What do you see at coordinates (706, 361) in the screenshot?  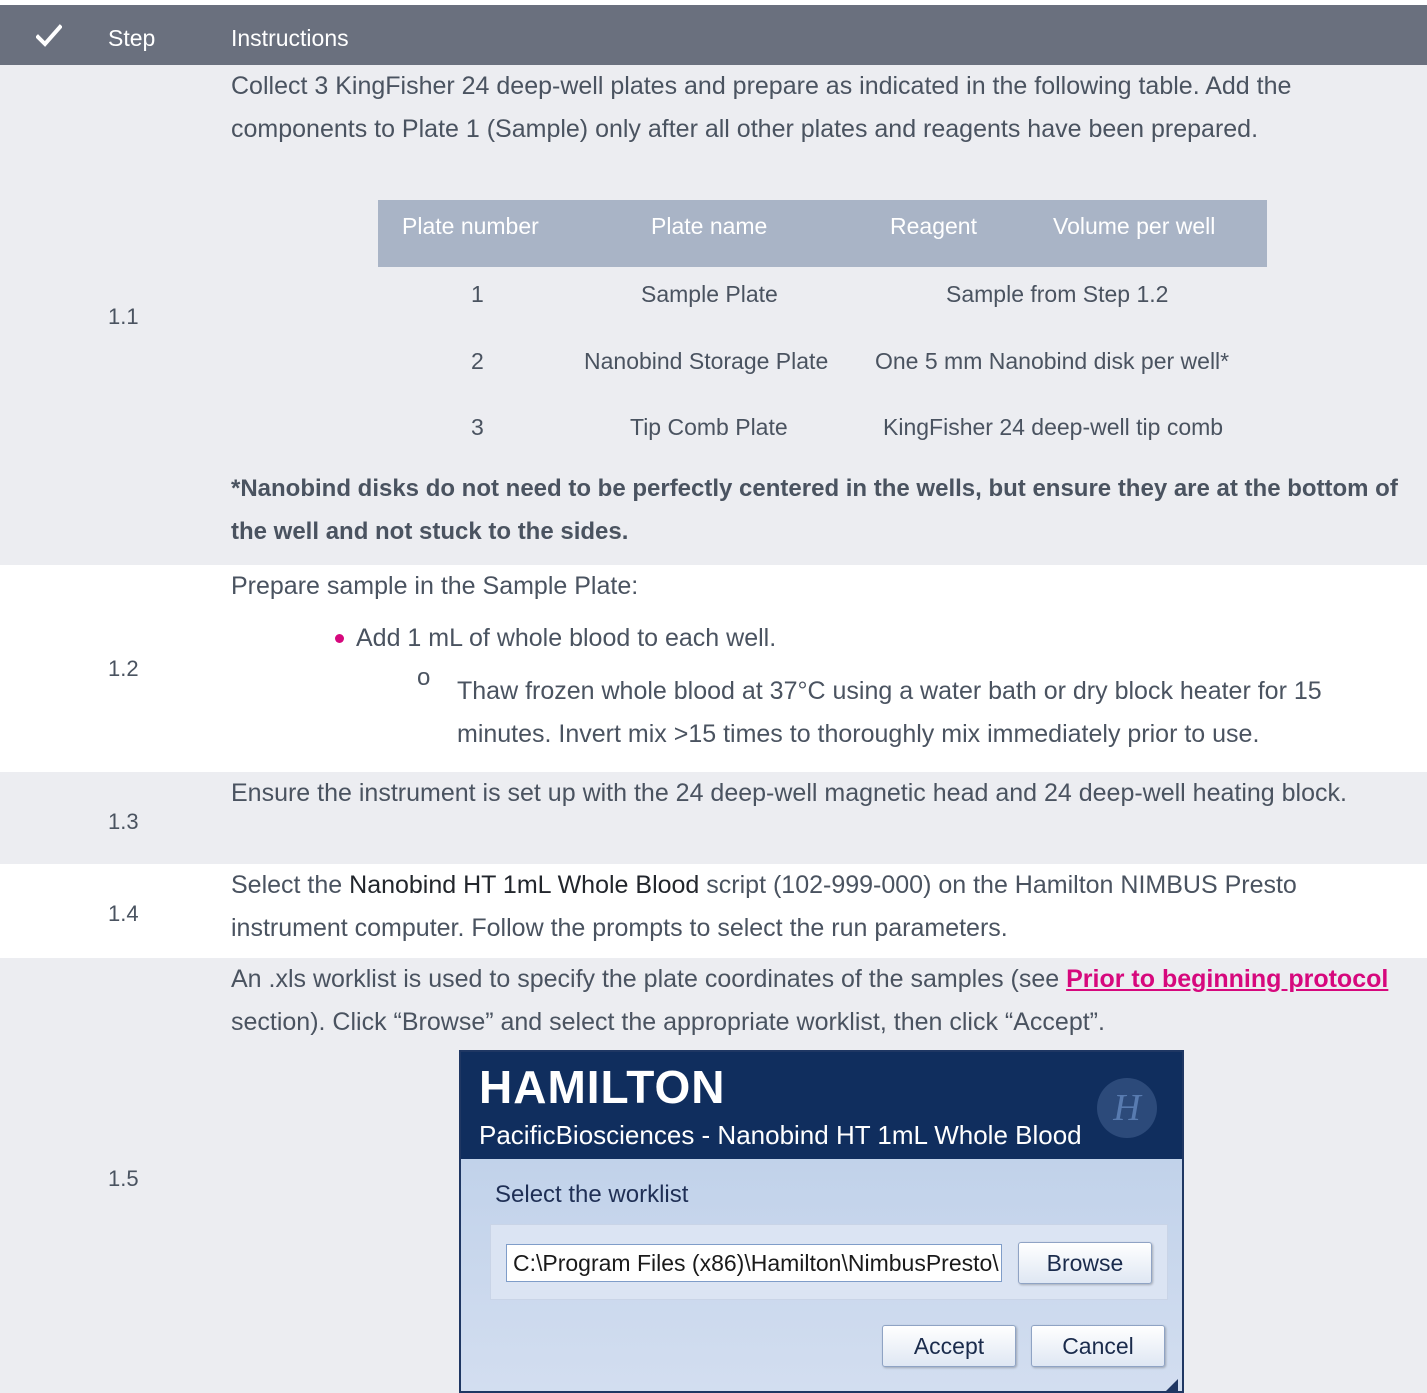 I see `table-cell-name: Nanobind Storage Plate` at bounding box center [706, 361].